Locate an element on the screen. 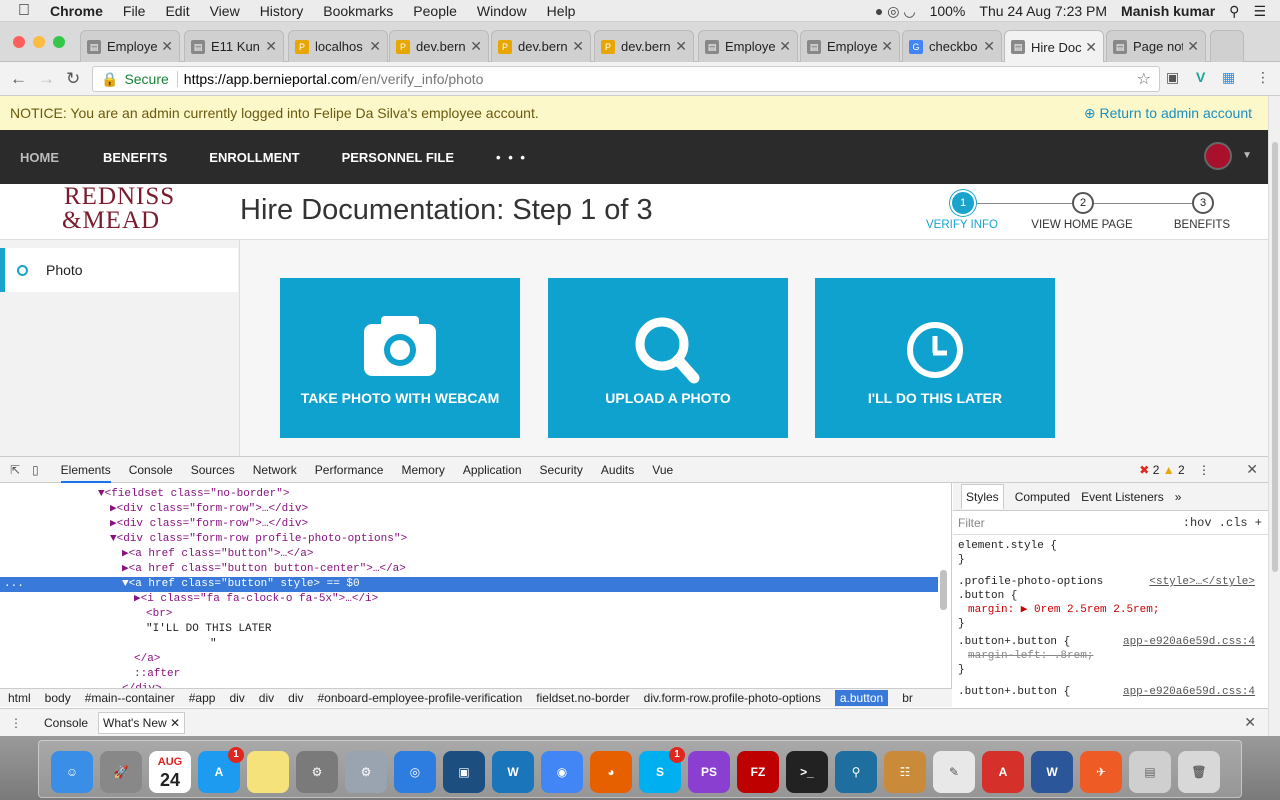 This screenshot has height=800, width=1280. devtools-tab-performance: Performance is located at coordinates (349, 470).